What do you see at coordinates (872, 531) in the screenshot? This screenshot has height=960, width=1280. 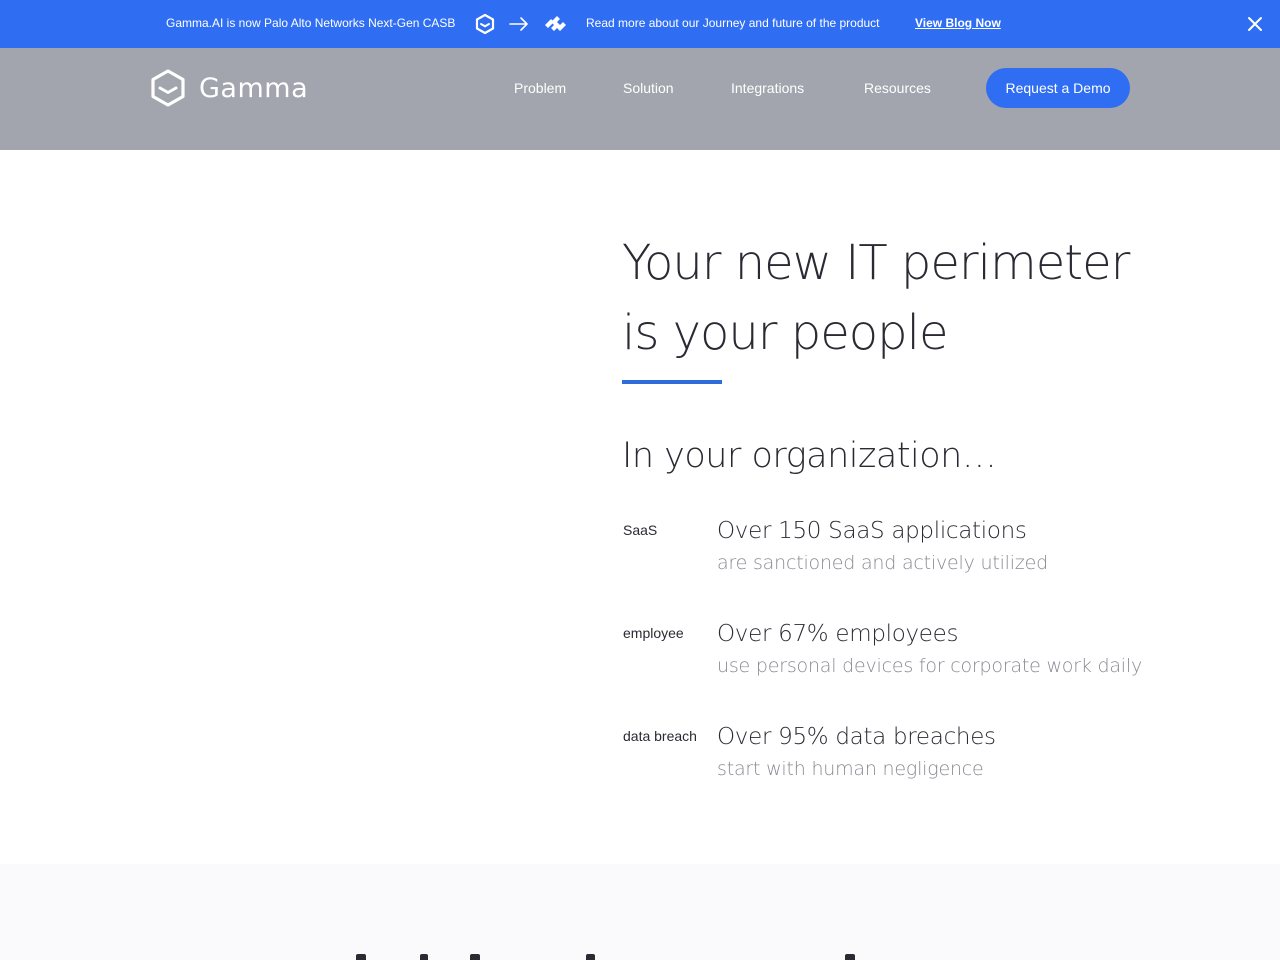 I see `stat-main: Over 150 SaaS applications` at bounding box center [872, 531].